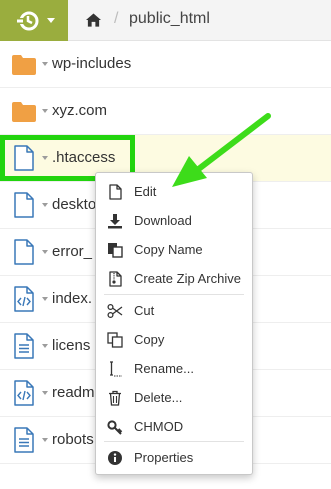 The image size is (331, 489). I want to click on menu-item-create-zip-archive: Create Zip Archive, so click(174, 279).